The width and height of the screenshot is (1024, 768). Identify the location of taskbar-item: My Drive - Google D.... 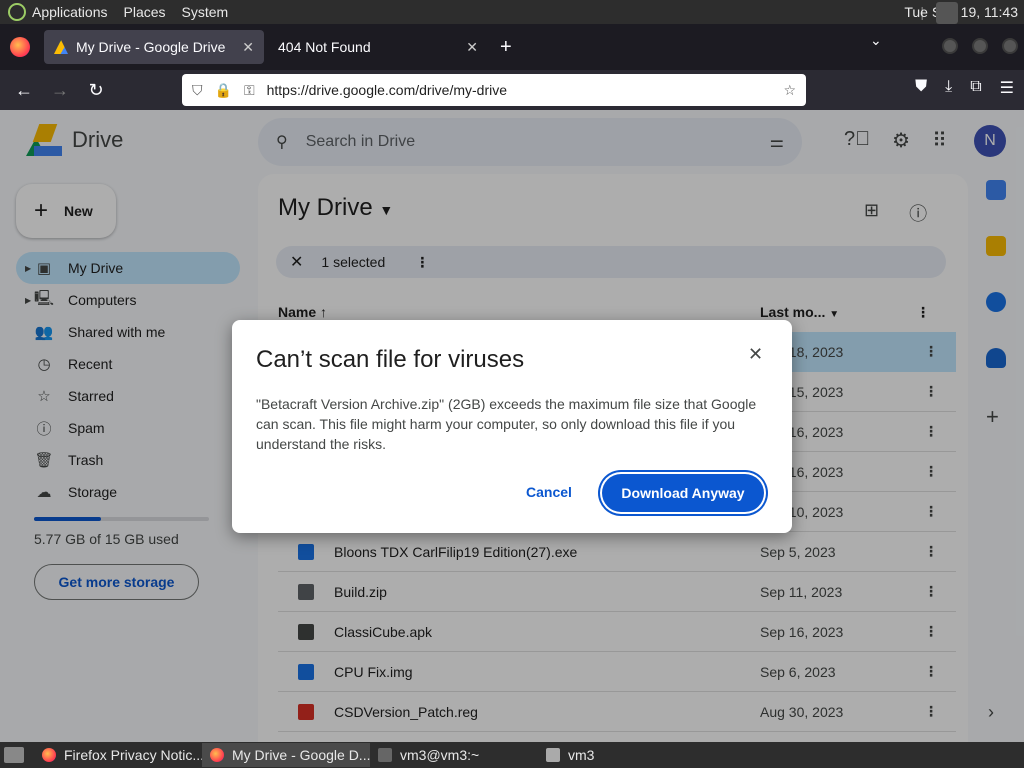
(286, 755).